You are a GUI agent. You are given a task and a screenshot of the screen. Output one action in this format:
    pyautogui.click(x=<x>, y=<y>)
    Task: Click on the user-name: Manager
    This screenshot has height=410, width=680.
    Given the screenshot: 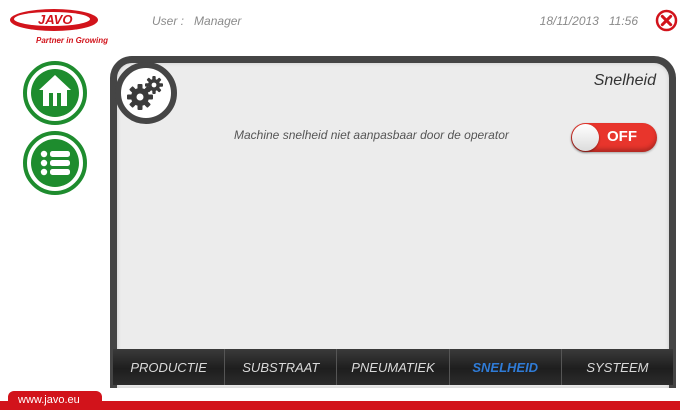 What is the action you would take?
    pyautogui.click(x=218, y=21)
    